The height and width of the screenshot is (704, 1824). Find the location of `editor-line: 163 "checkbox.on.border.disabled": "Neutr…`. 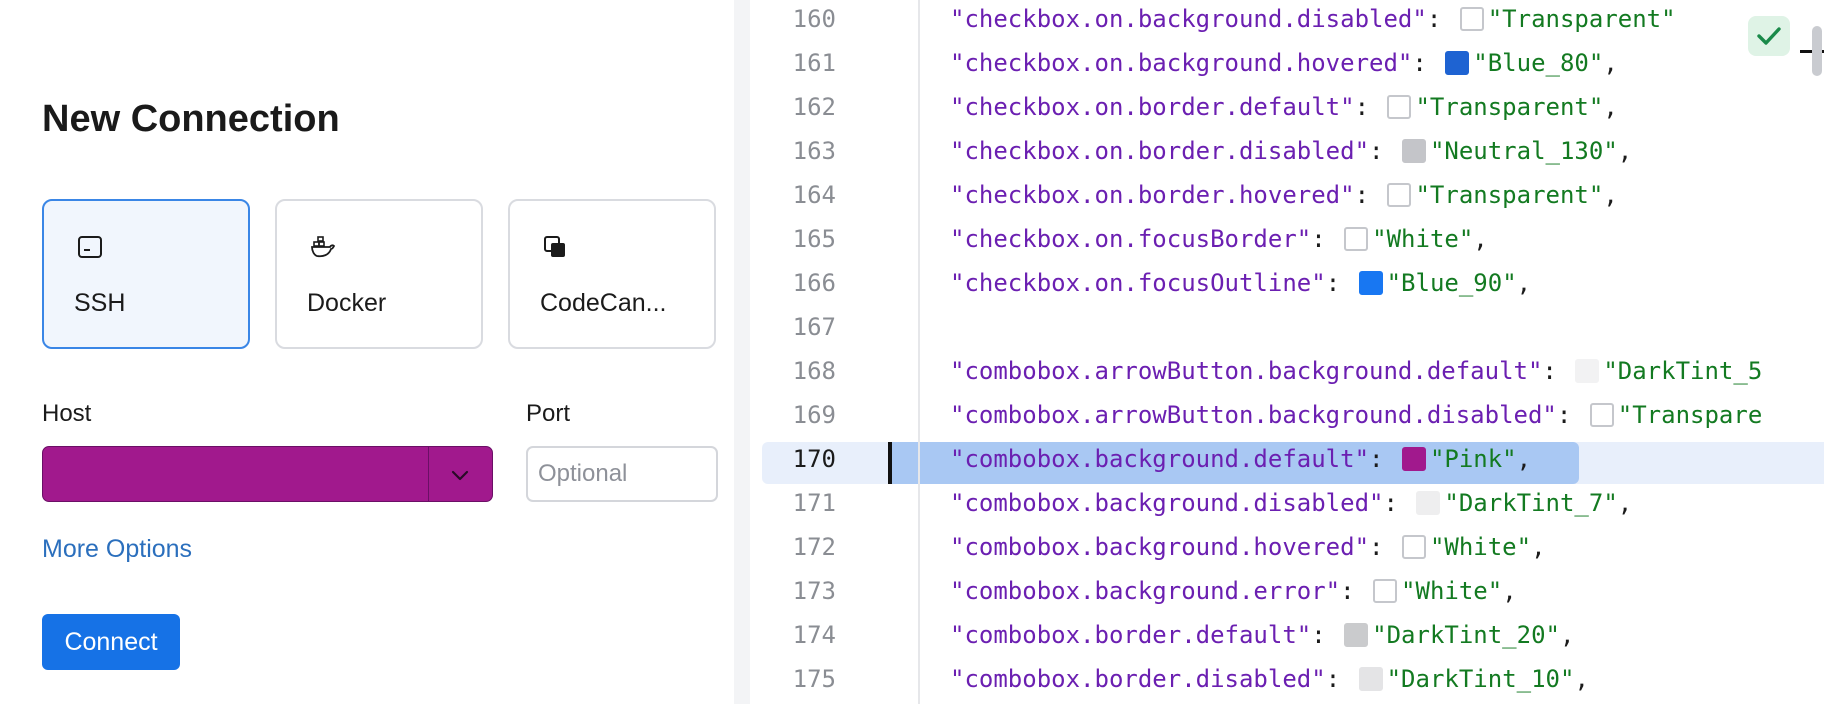

editor-line: 163 "checkbox.on.border.disabled": "Neutr… is located at coordinates (1287, 154).